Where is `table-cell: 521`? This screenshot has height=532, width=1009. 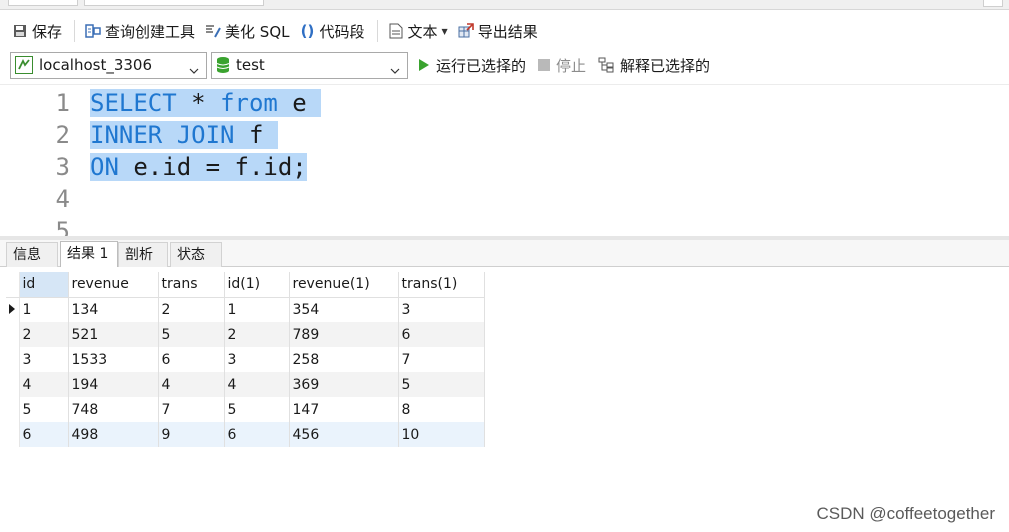 table-cell: 521 is located at coordinates (113, 334).